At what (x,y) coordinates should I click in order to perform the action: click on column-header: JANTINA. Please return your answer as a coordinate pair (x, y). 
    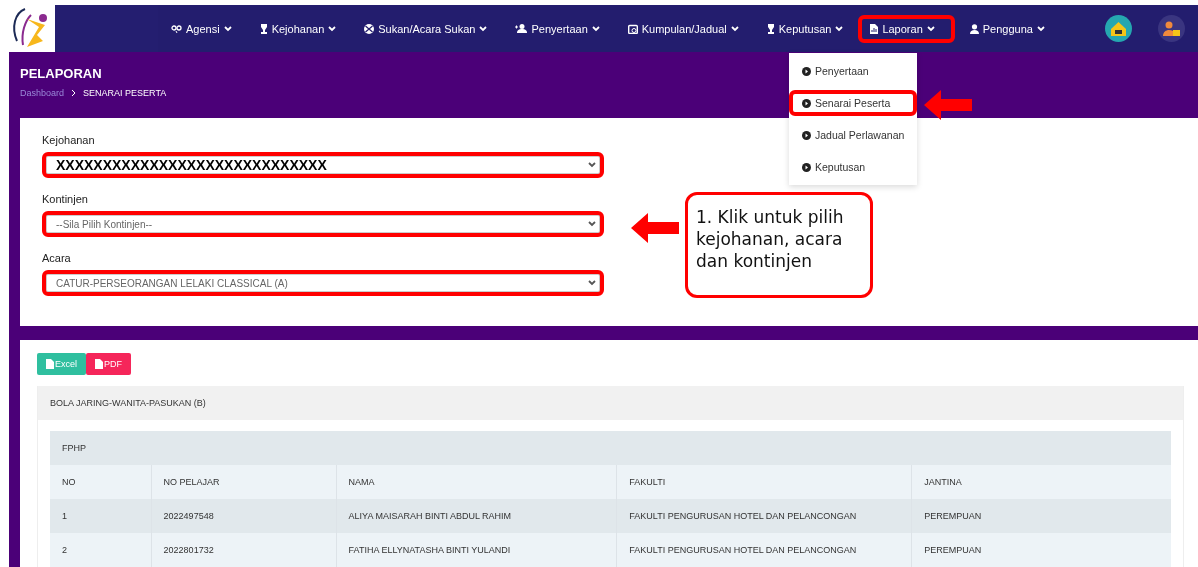
    Looking at the image, I should click on (1041, 482).